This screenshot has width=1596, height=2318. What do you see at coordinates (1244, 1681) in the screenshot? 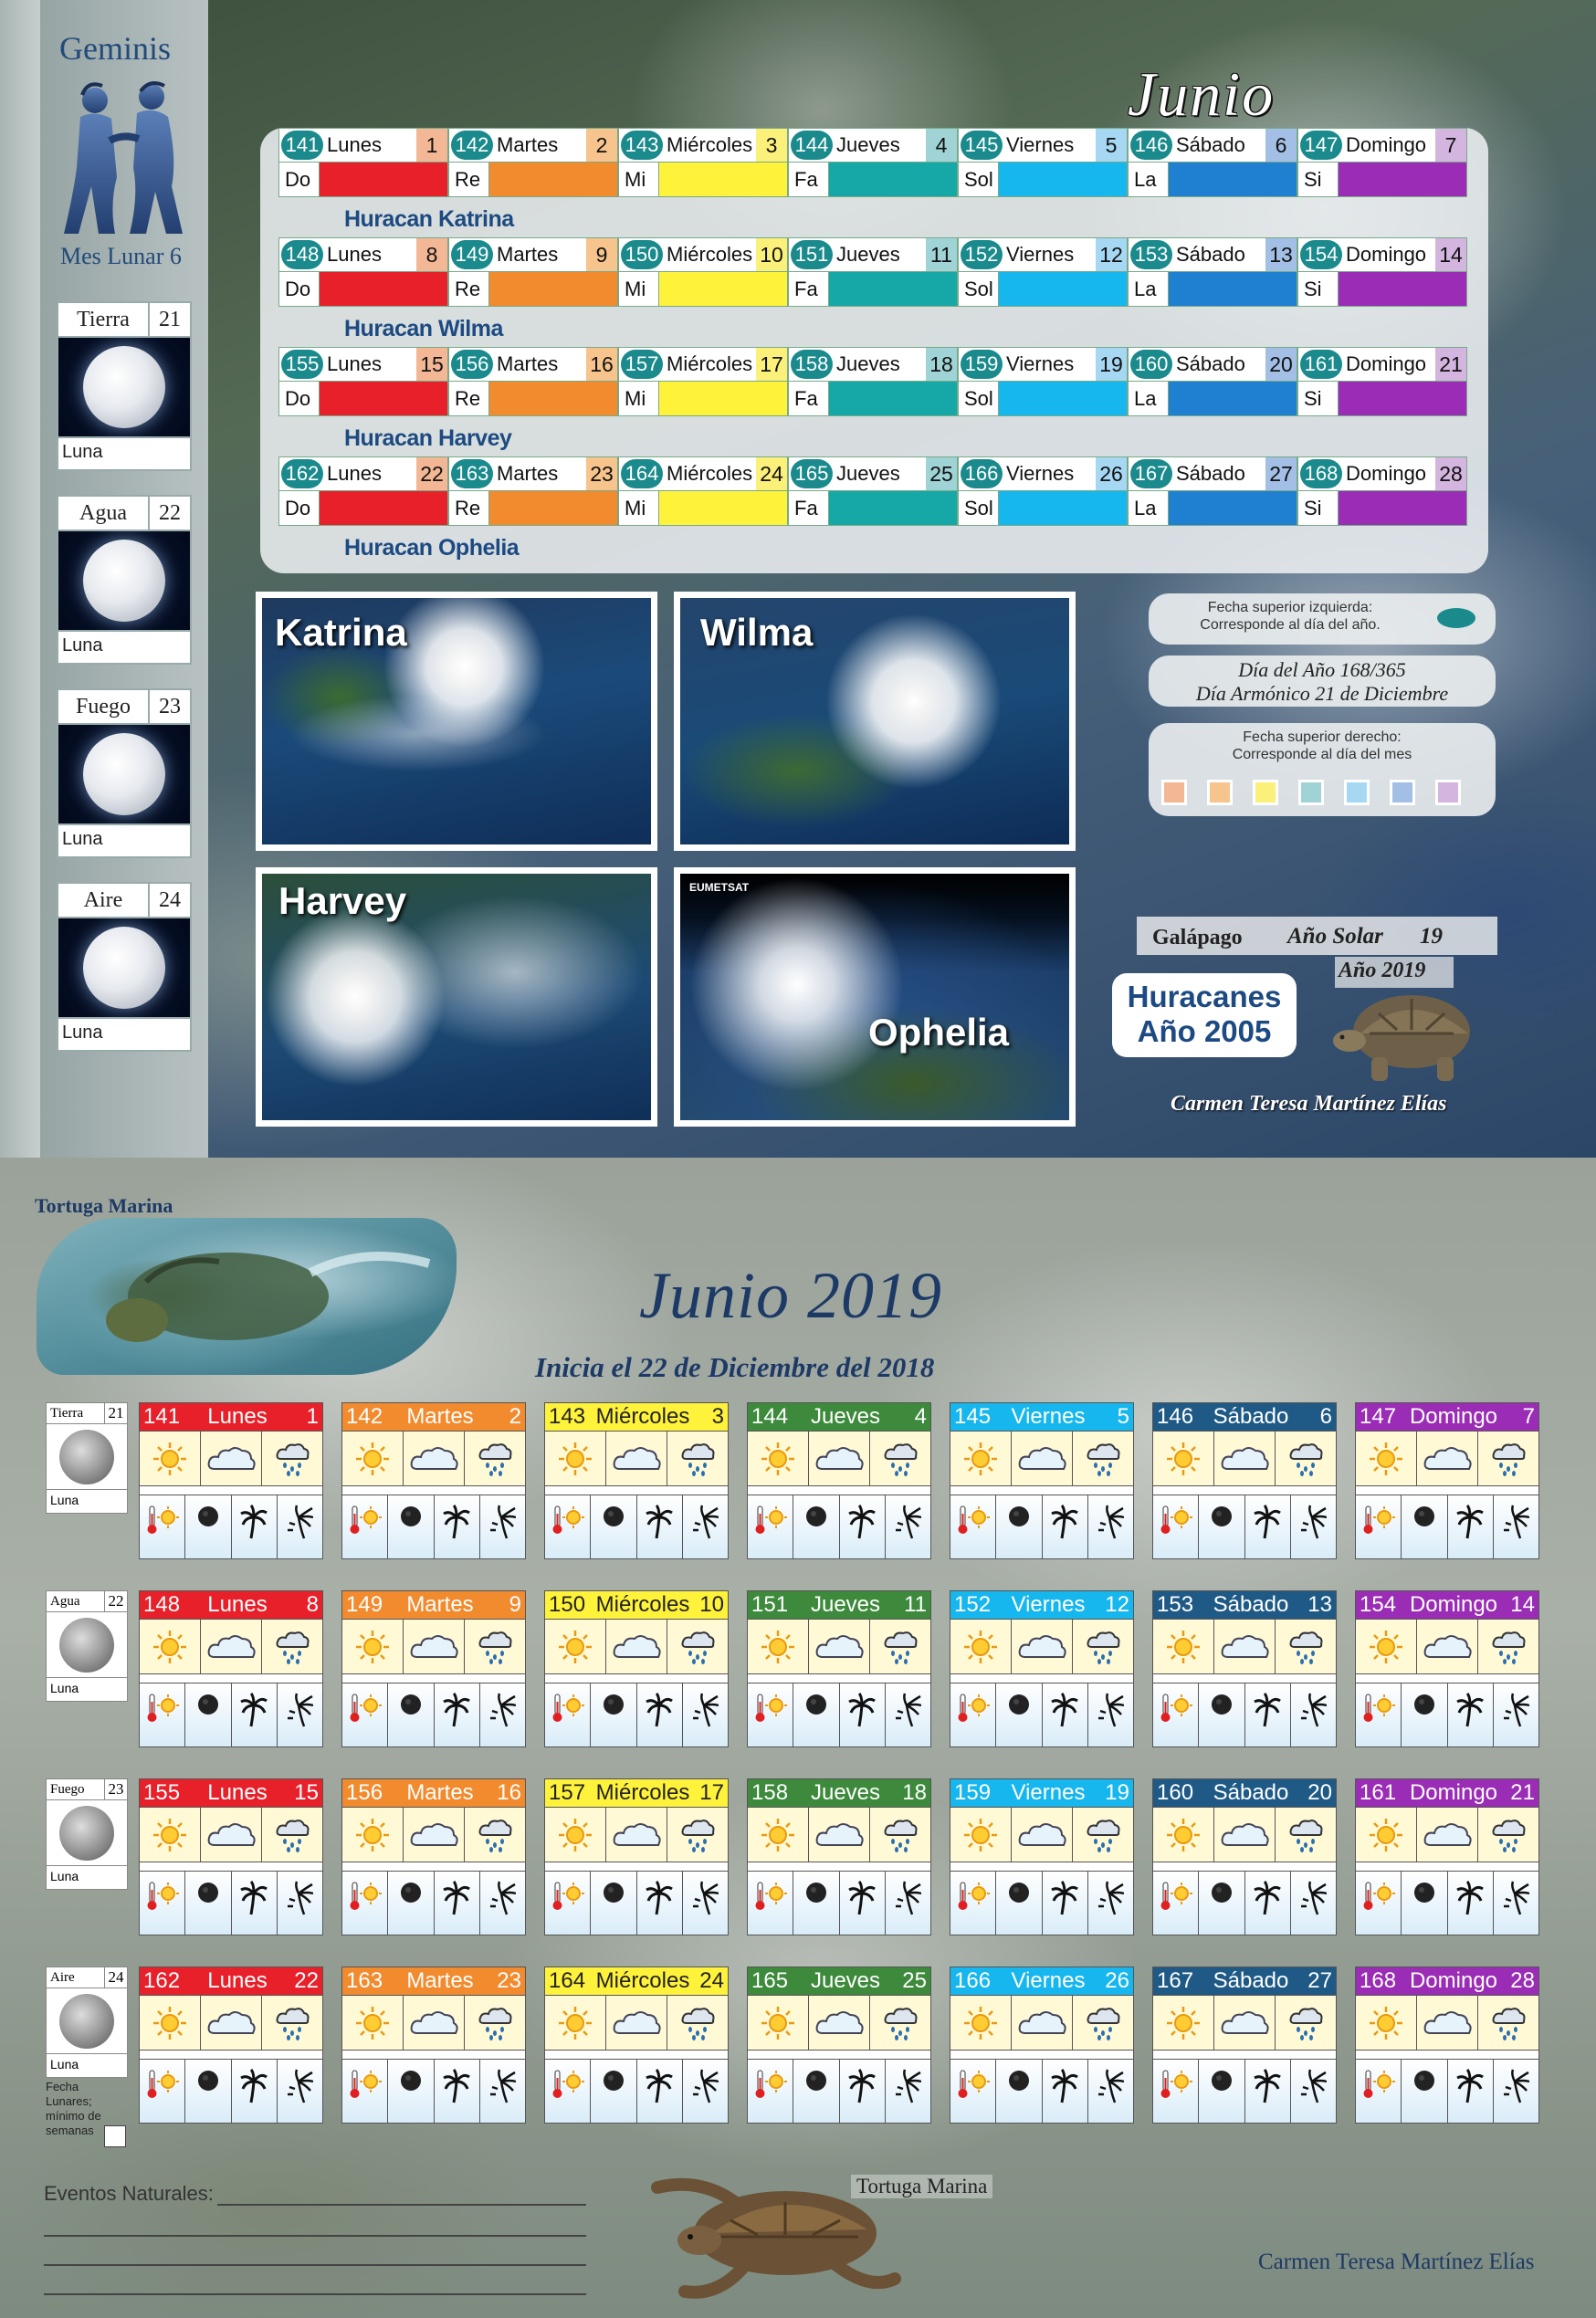
I see `bottom-day-cell: 153 Sábado 13` at bounding box center [1244, 1681].